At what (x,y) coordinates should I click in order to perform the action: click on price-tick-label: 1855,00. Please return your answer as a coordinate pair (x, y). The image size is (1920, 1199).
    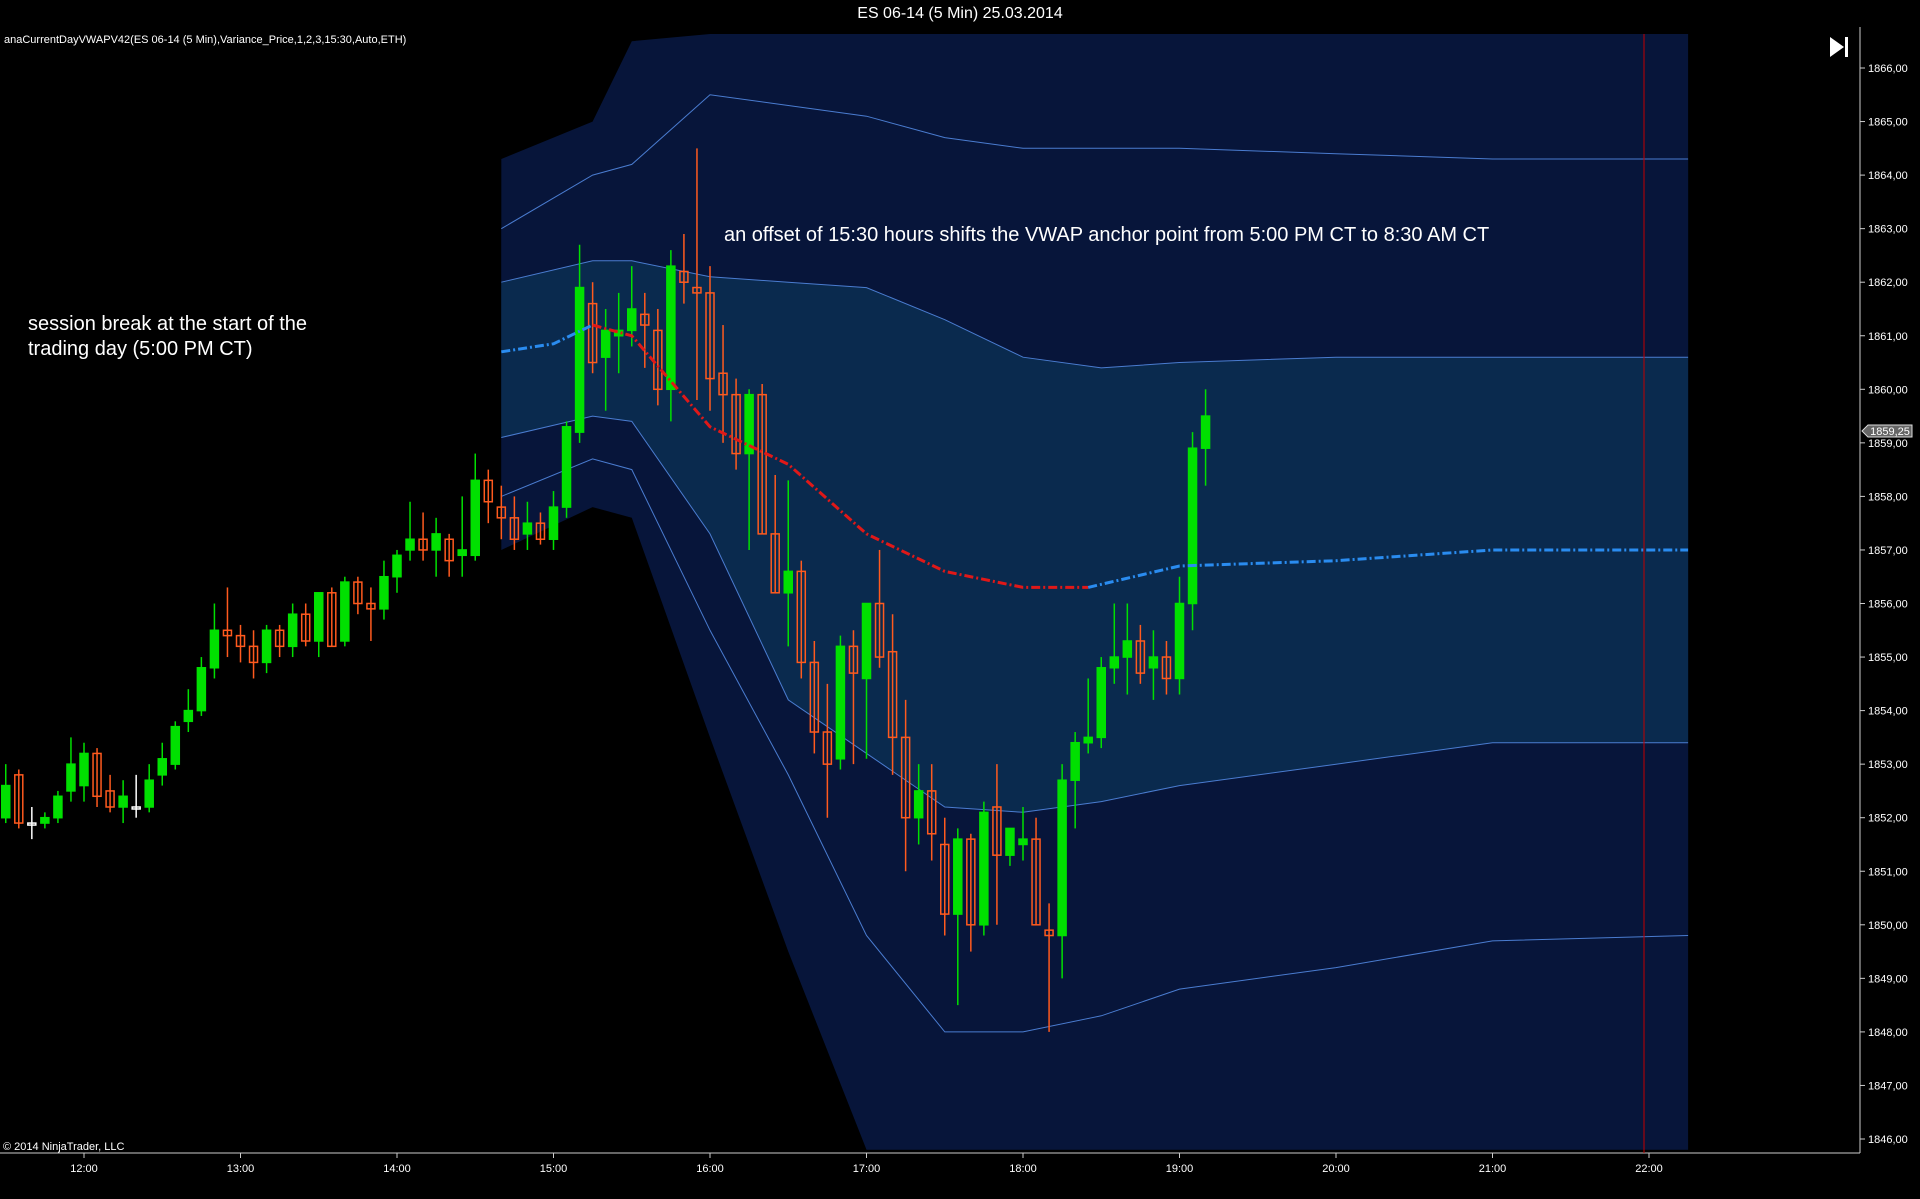
    Looking at the image, I should click on (1888, 658).